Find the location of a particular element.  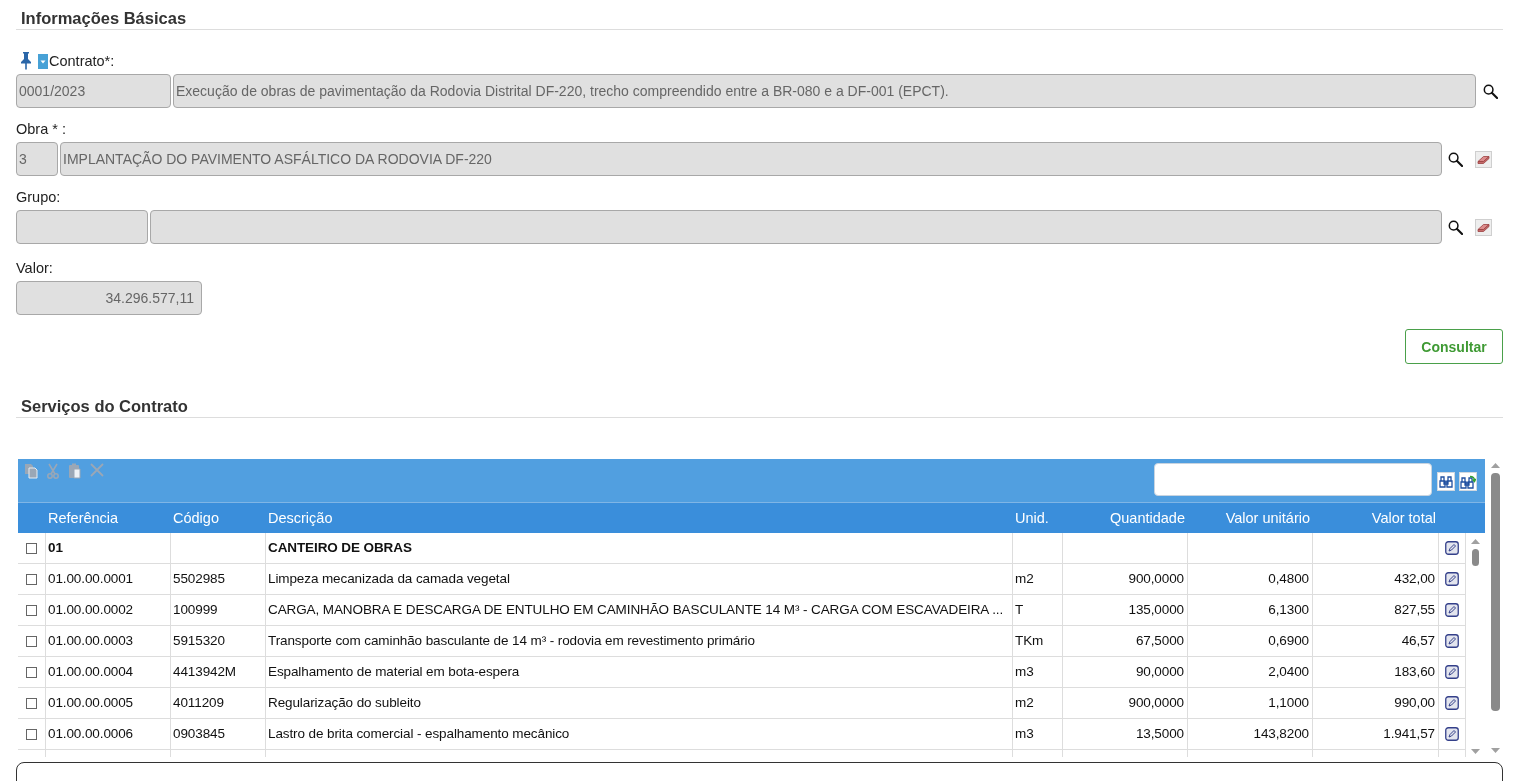

table-cell: Regularização do subleito is located at coordinates (639, 703).